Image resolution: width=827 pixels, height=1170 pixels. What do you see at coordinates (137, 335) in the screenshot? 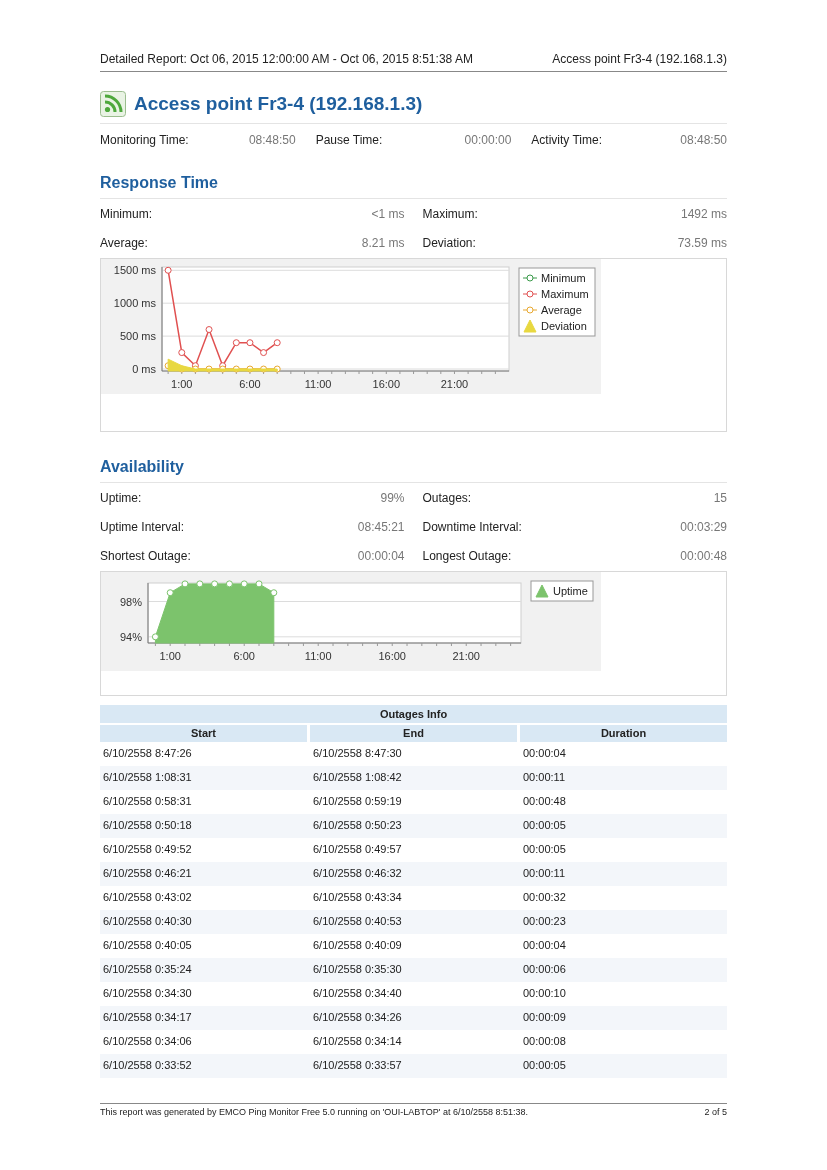
I see `axis-label: 500 ms` at bounding box center [137, 335].